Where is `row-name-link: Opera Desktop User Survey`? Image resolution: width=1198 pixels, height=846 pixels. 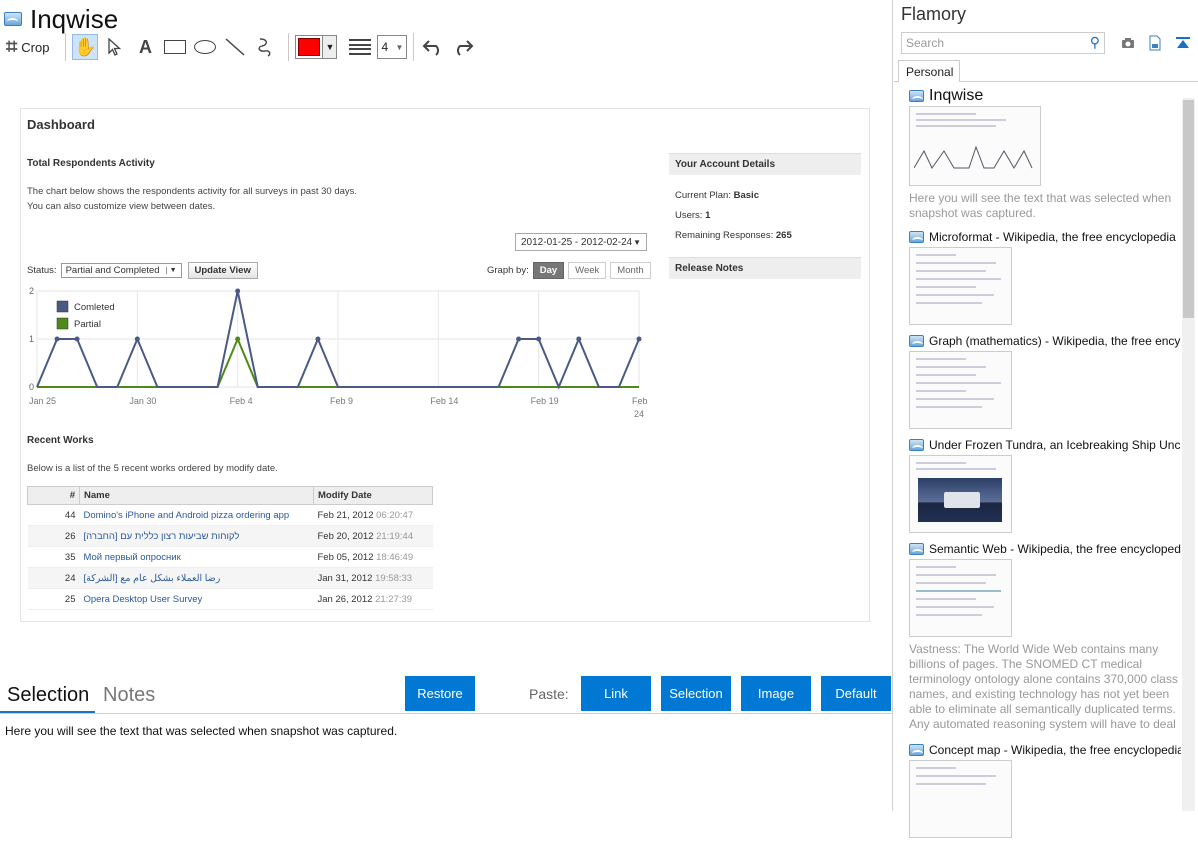 row-name-link: Opera Desktop User Survey is located at coordinates (196, 599).